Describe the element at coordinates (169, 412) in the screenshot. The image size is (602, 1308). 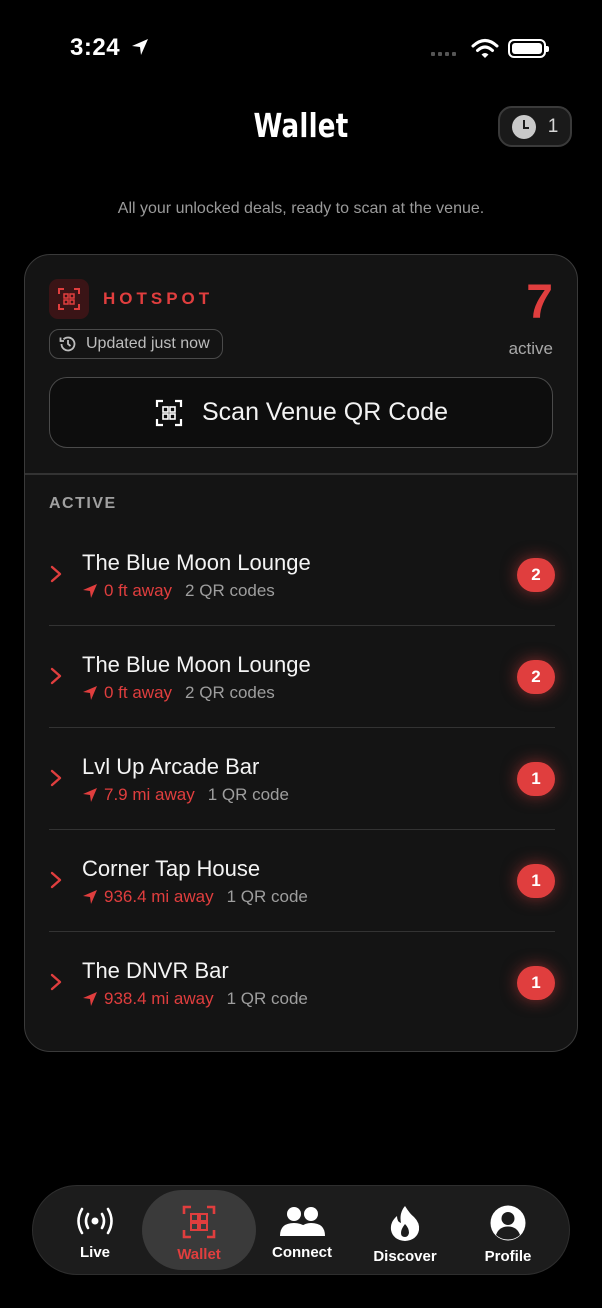
I see `qr-scan-icon` at that location.